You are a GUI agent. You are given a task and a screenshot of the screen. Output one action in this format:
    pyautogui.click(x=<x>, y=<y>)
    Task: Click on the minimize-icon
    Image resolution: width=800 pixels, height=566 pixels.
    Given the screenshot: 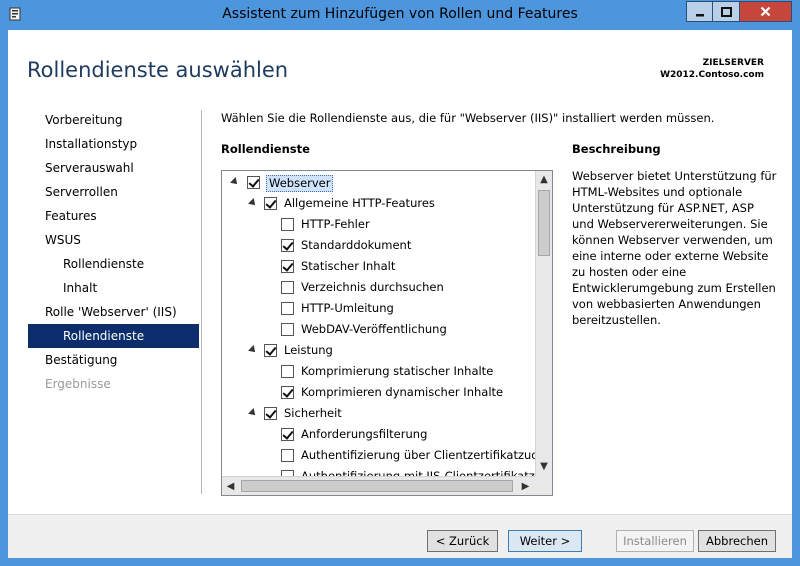 What is the action you would take?
    pyautogui.click(x=699, y=14)
    